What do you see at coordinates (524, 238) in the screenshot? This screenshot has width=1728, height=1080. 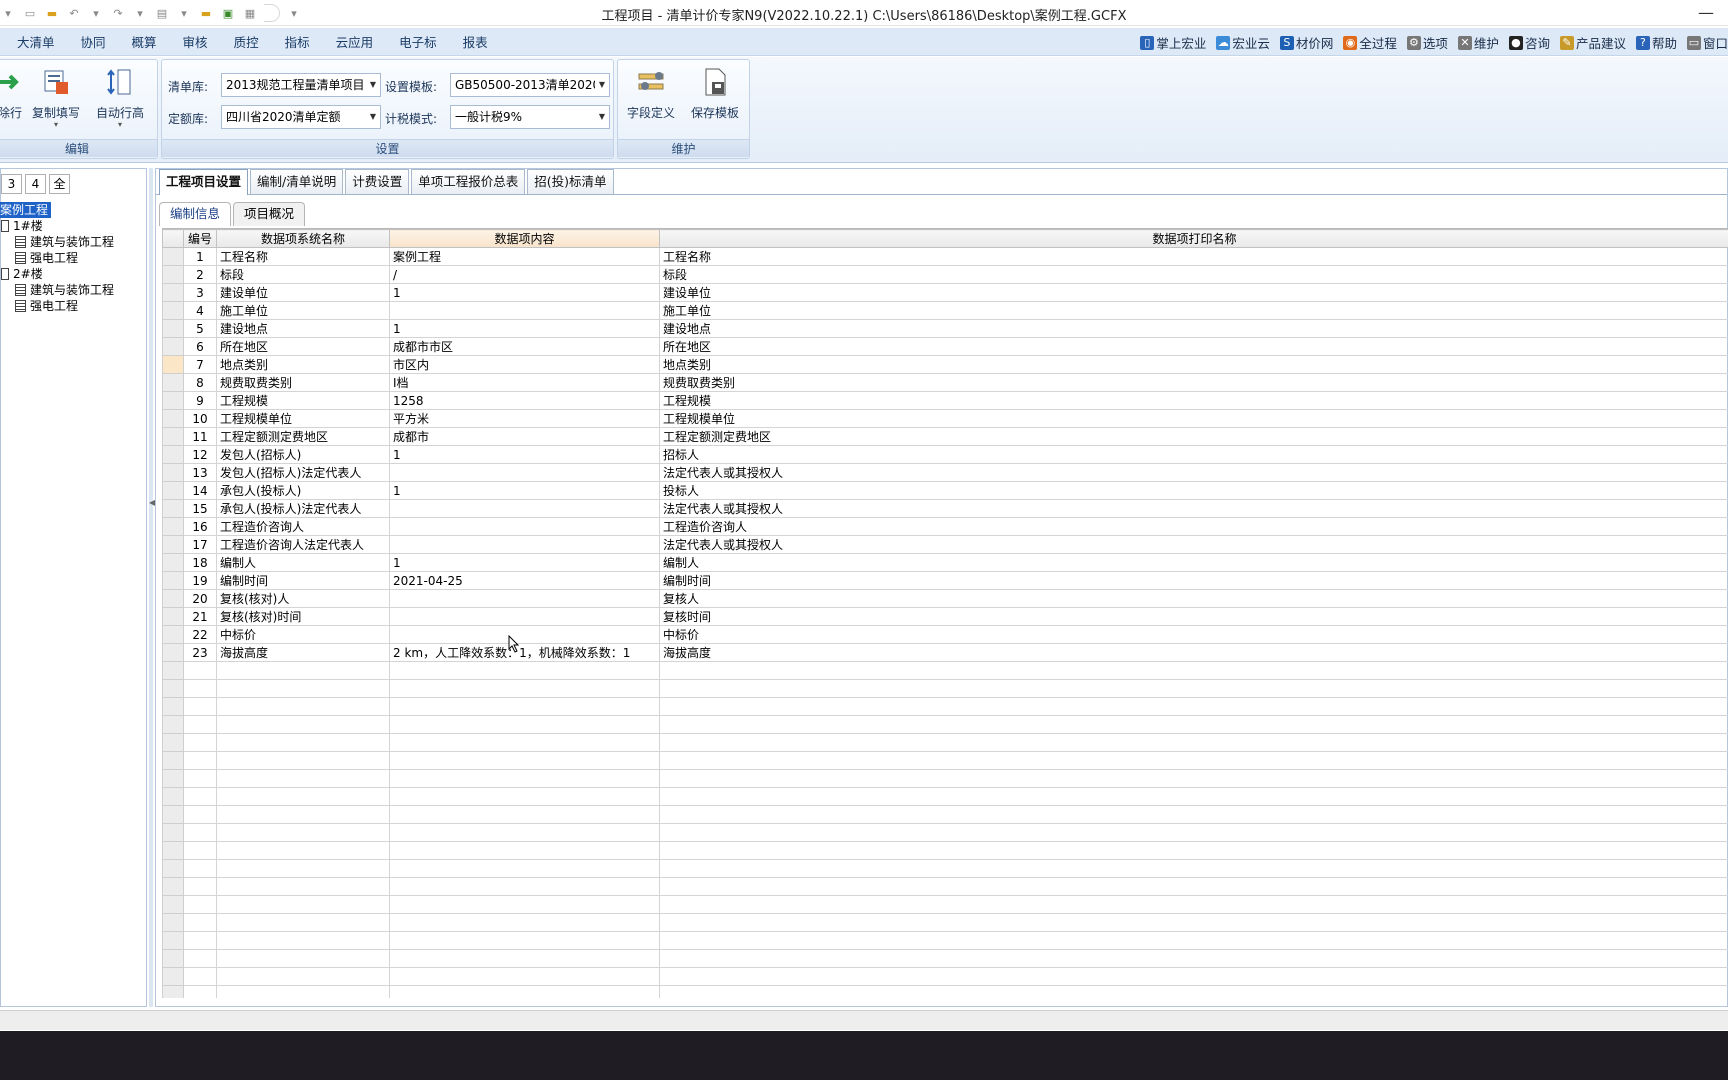 I see `col-header-content: 数据项内容` at bounding box center [524, 238].